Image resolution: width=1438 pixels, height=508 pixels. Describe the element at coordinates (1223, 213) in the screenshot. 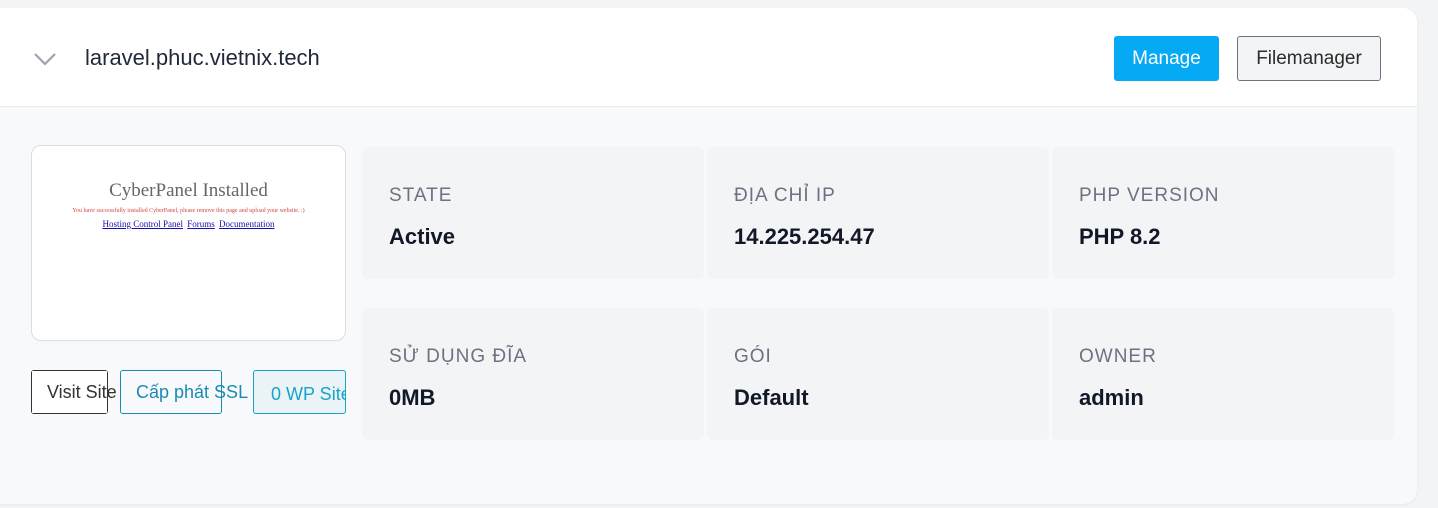

I see `stat-php-version: PHP VERSION PHP 8.2` at that location.